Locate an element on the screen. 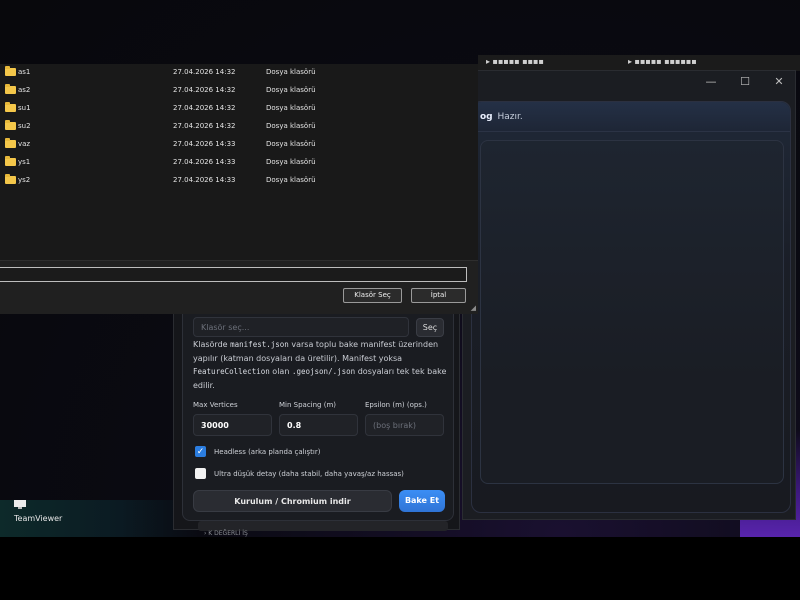 The height and width of the screenshot is (600, 800). maximize-icon: ☐ is located at coordinates (745, 81).